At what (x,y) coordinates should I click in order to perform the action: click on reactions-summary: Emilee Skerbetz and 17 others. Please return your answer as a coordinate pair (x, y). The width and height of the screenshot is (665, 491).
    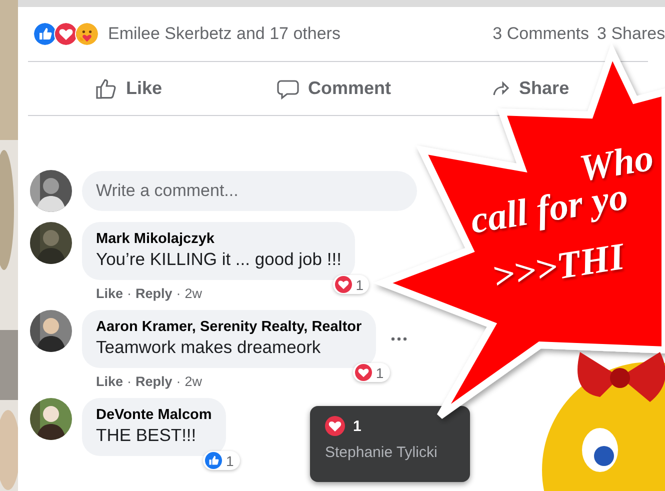
    Looking at the image, I should click on (297, 34).